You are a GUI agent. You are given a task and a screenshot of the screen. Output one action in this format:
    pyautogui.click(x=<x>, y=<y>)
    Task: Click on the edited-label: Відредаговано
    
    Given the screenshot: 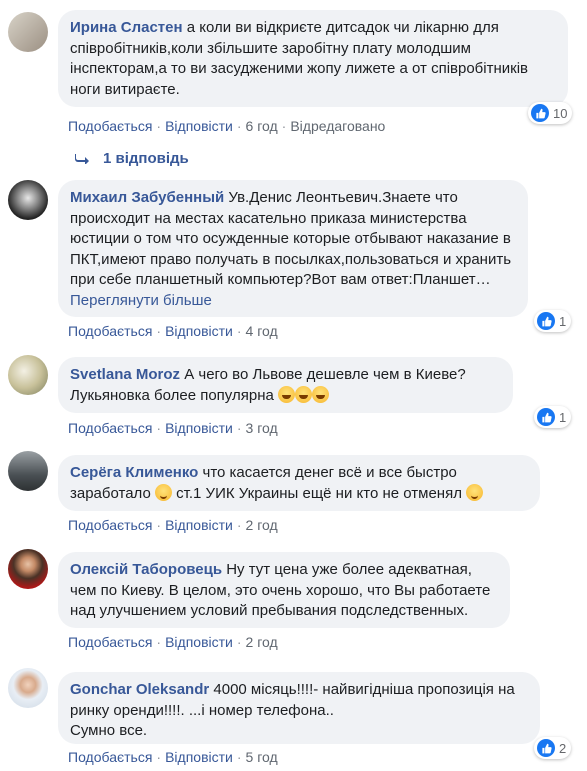 What is the action you would take?
    pyautogui.click(x=337, y=126)
    